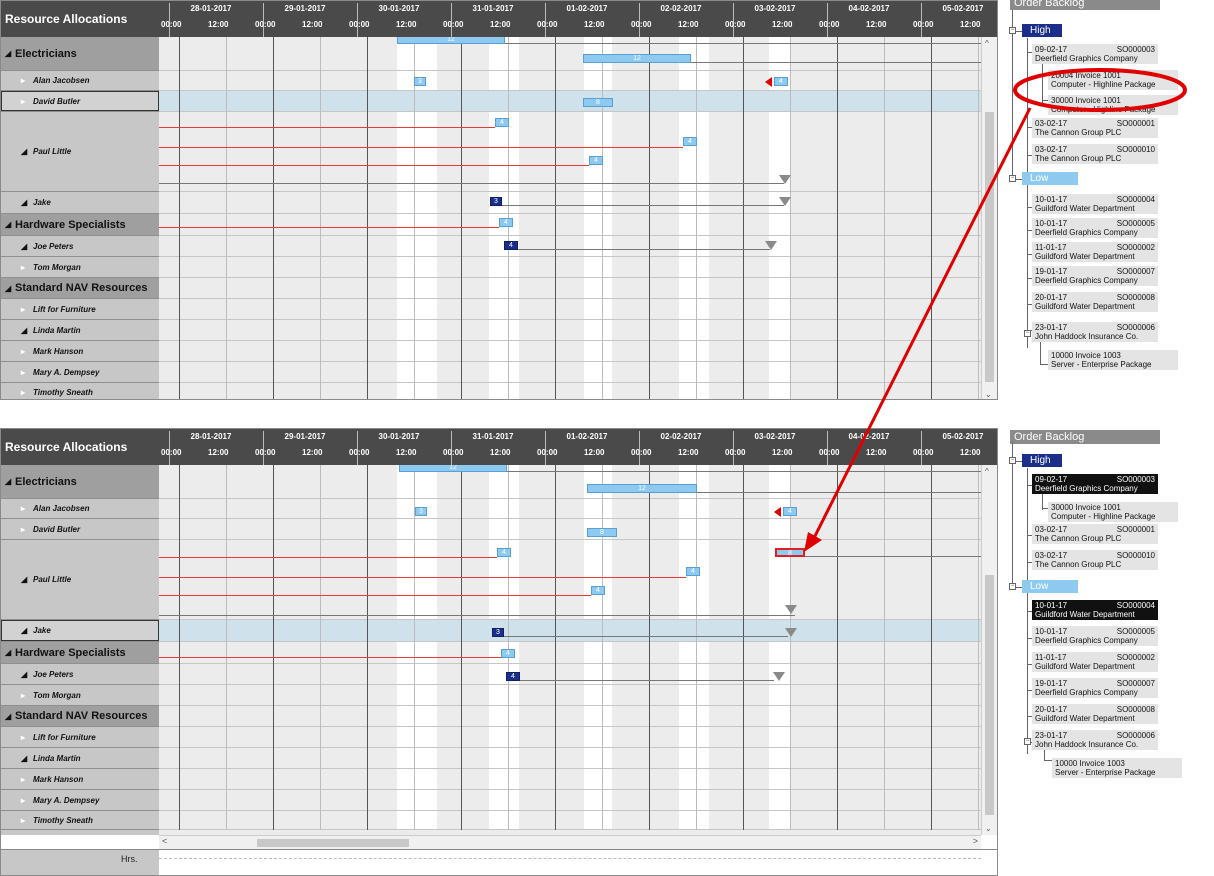 The height and width of the screenshot is (876, 1214). I want to click on scroll-down-icon: ⌄, so click(988, 828).